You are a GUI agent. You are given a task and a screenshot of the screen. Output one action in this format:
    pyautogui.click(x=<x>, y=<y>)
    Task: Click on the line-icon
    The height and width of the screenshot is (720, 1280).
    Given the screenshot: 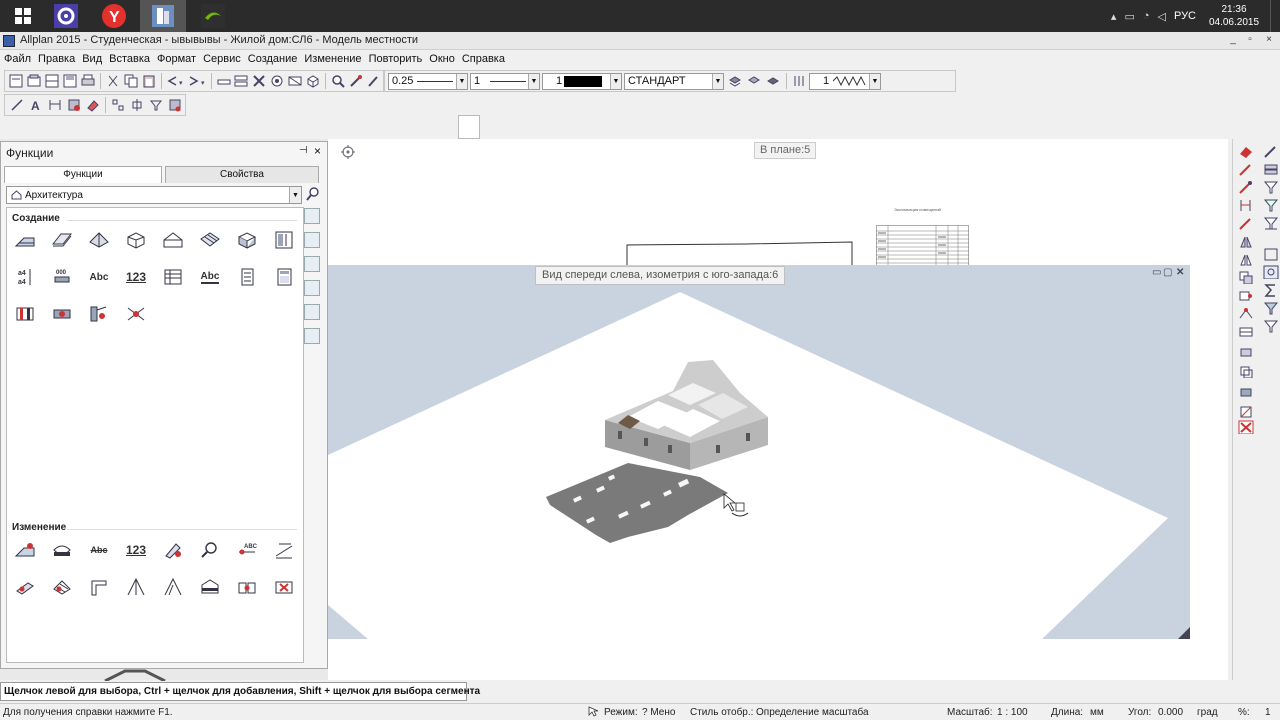 What is the action you would take?
    pyautogui.click(x=17, y=105)
    